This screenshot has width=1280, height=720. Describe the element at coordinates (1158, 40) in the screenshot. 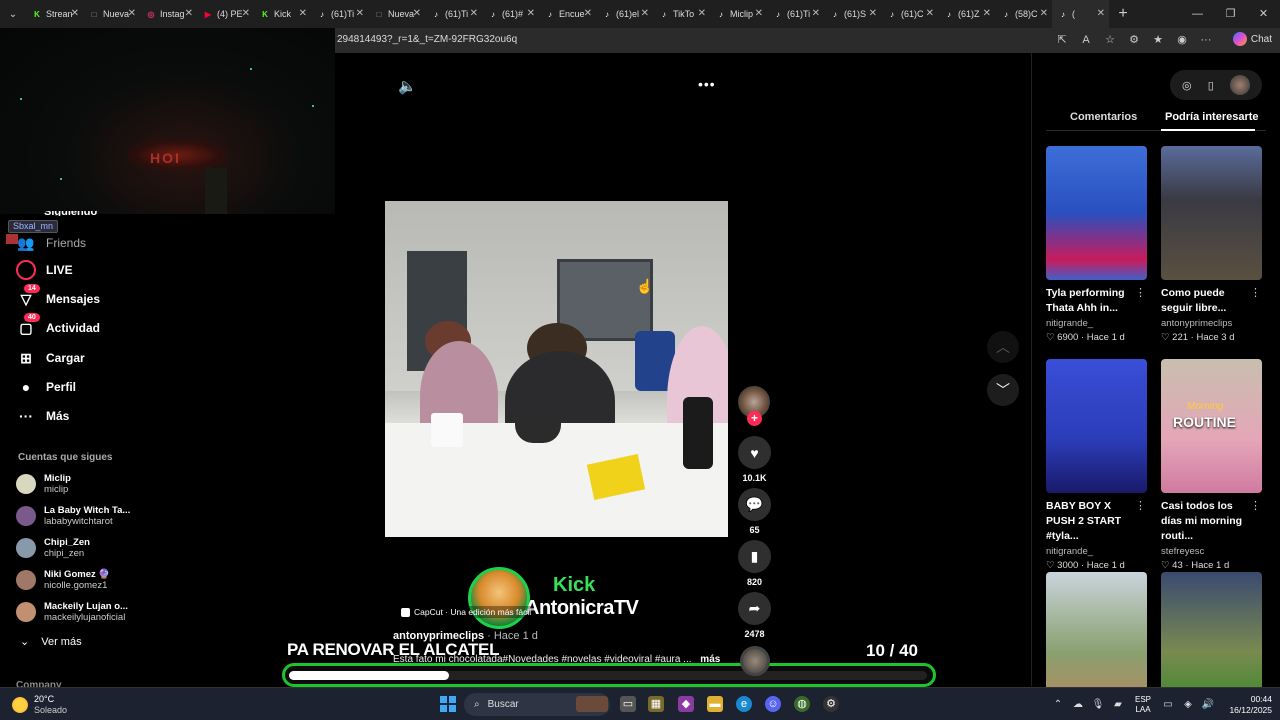

I see `favorites-icon: ★` at that location.